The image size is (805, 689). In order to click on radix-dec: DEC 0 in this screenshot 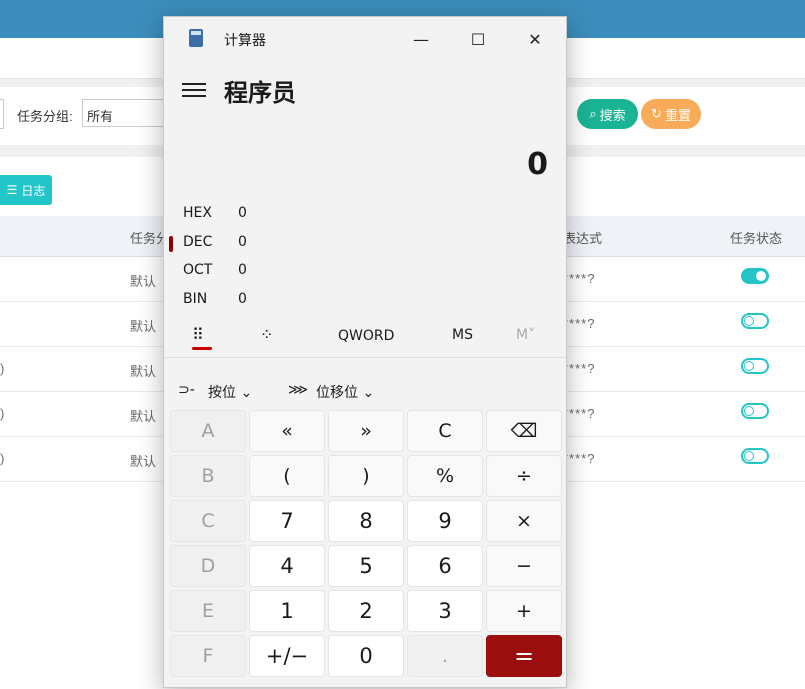, I will do `click(365, 243)`.